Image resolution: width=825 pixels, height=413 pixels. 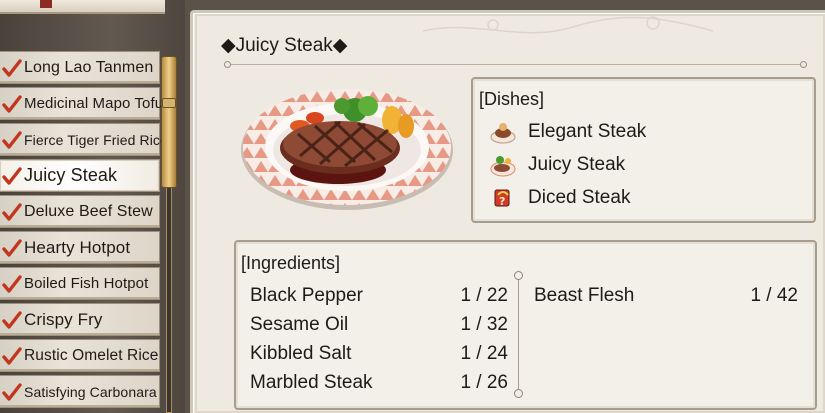 I want to click on diced-steak-icon: ?, so click(x=502, y=198).